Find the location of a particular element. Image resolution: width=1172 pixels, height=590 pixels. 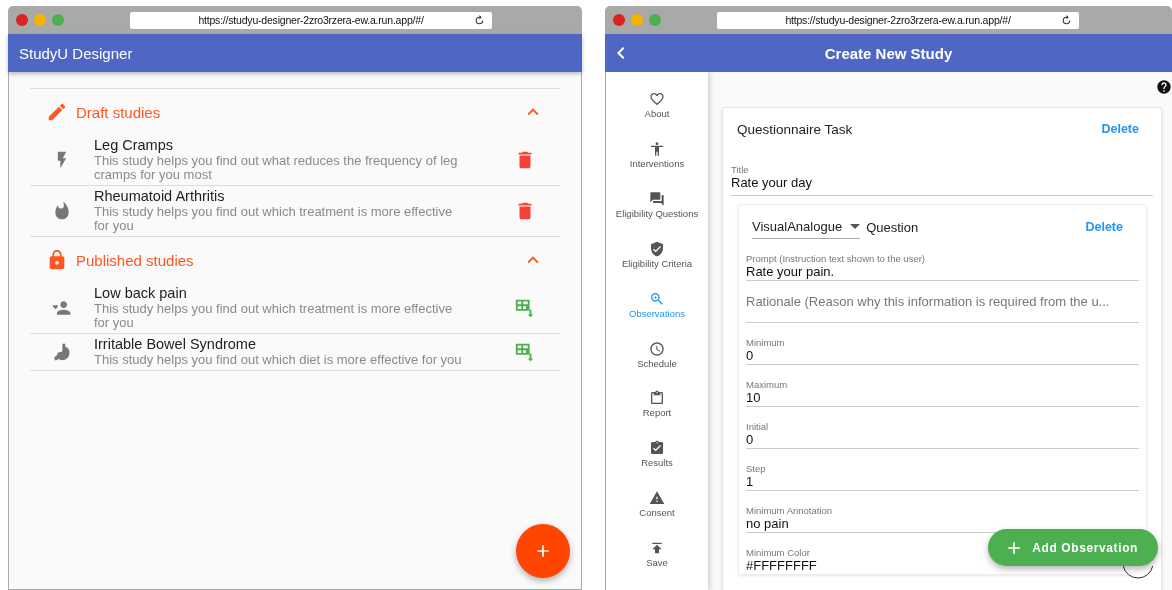

pencil-icon is located at coordinates (57, 112).